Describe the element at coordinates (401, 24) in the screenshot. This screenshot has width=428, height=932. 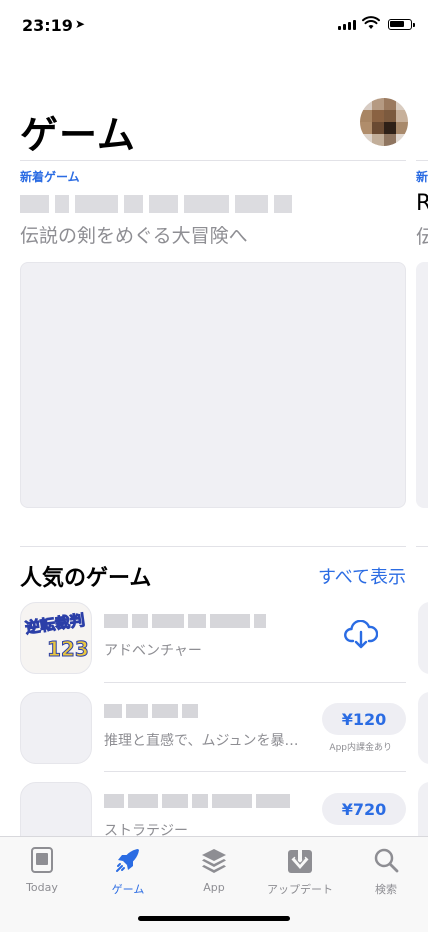
I see `battery-icon` at that location.